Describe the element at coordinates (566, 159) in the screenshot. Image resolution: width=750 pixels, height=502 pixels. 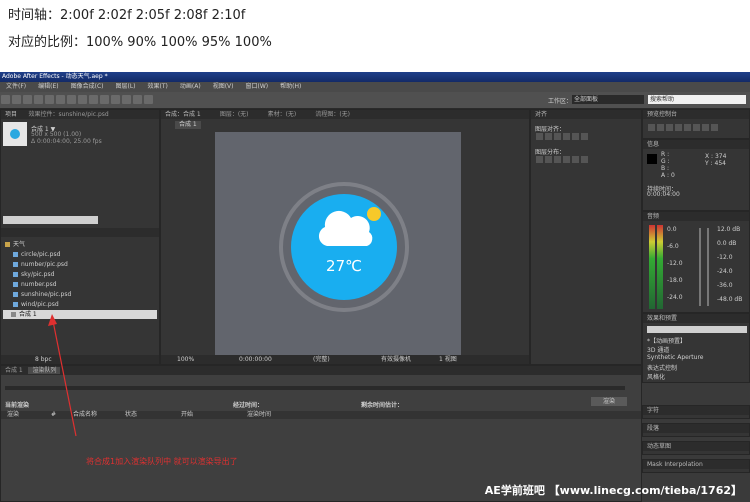
I see `distribute-left-icon` at that location.